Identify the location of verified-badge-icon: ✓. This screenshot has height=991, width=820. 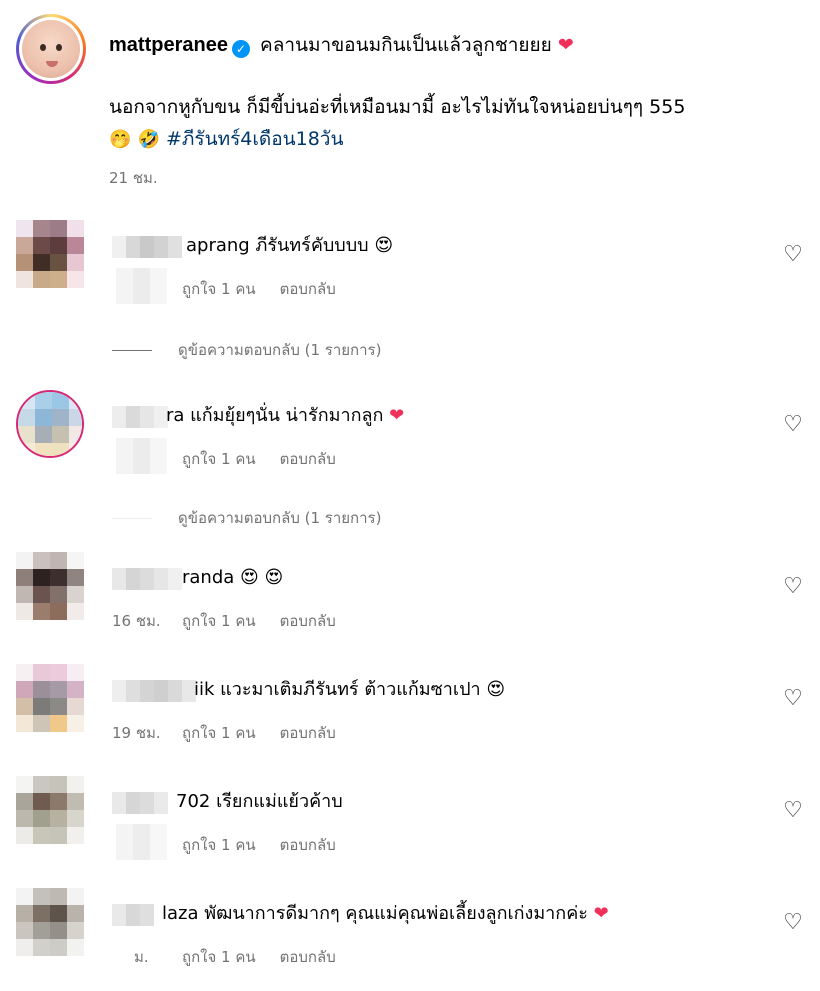
(240, 49).